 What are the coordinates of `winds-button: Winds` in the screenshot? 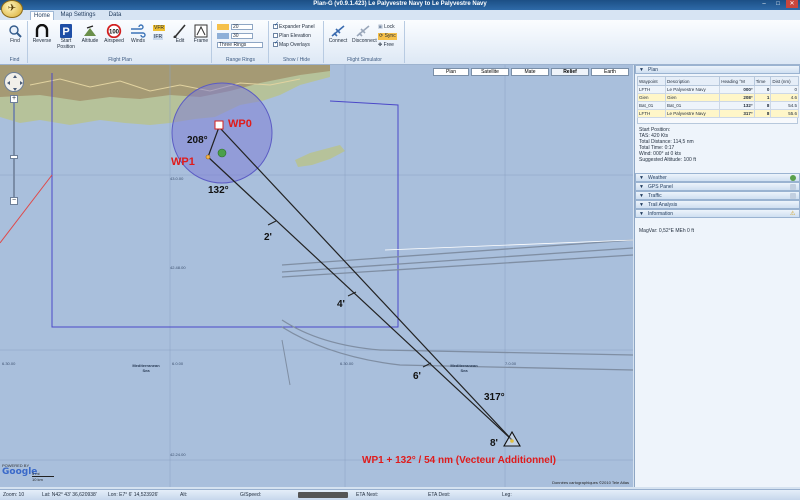 It's located at (138, 34).